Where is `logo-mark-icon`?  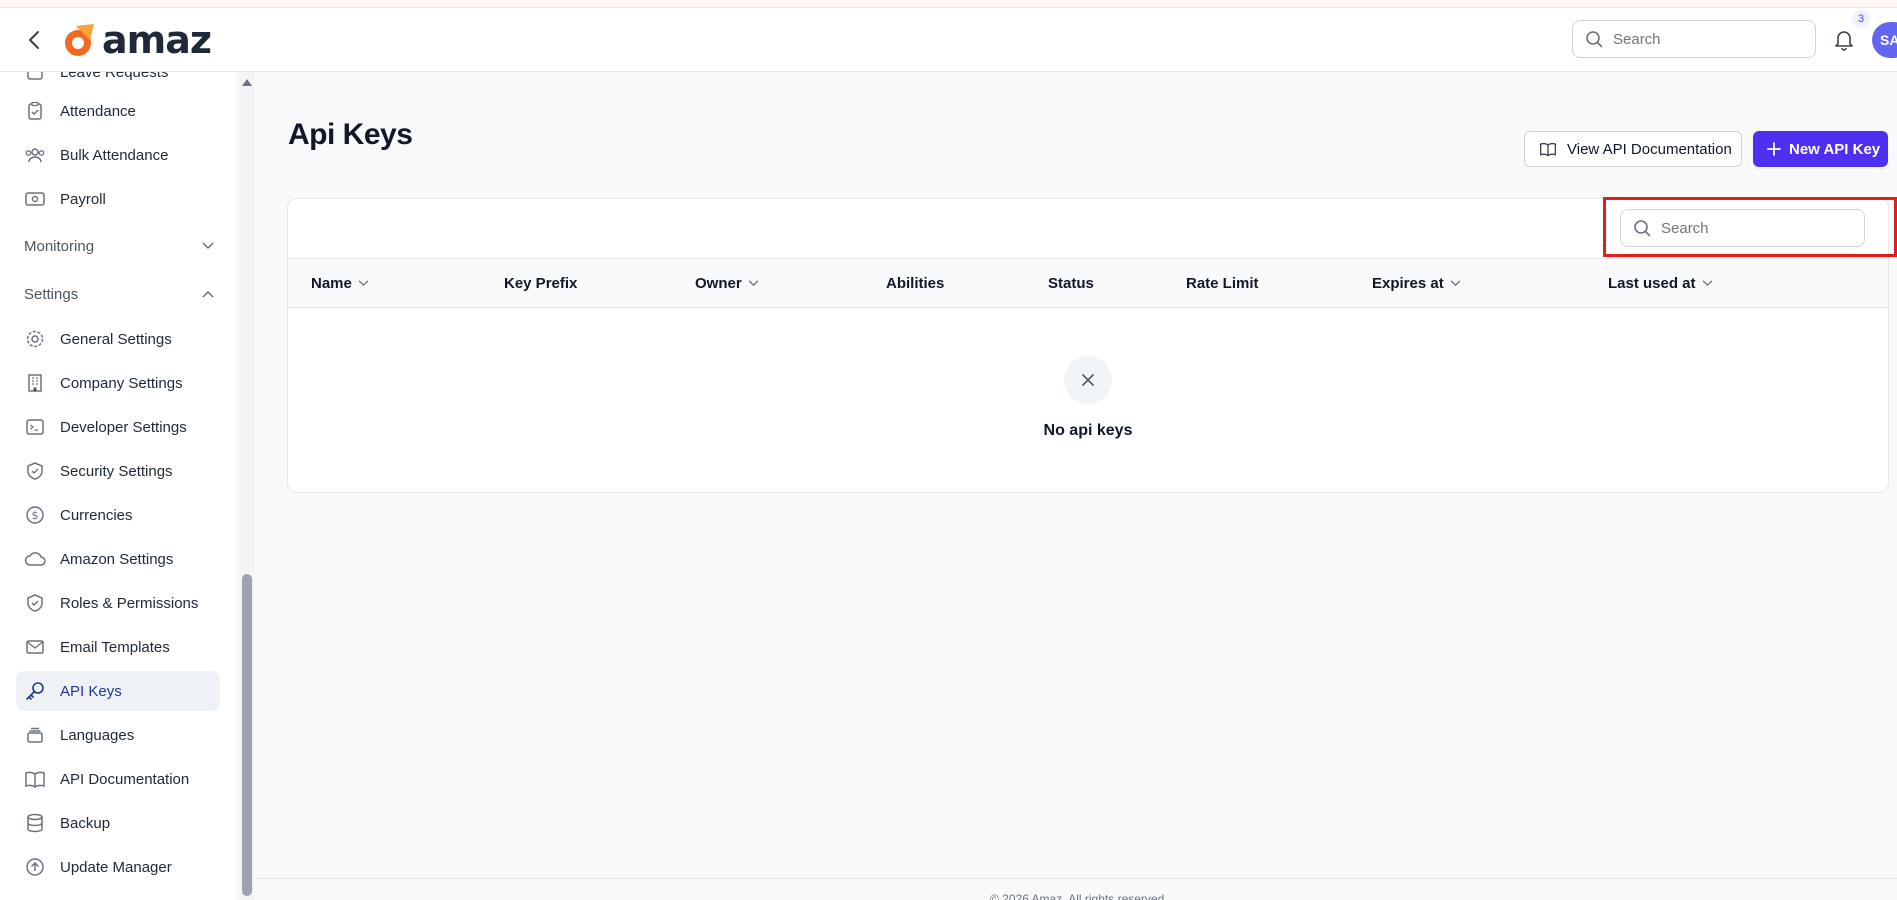
logo-mark-icon is located at coordinates (79, 40).